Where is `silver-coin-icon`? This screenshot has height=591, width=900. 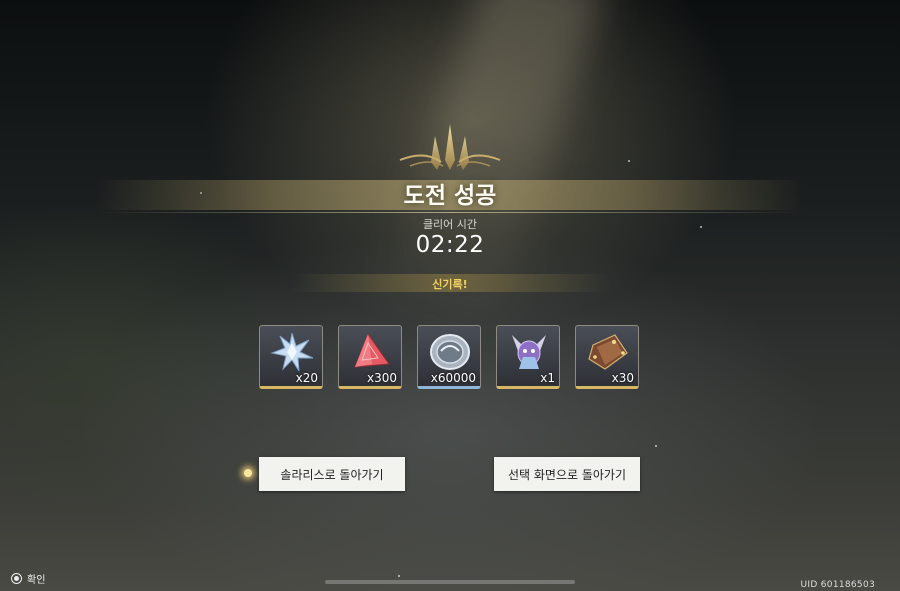 silver-coin-icon is located at coordinates (450, 352).